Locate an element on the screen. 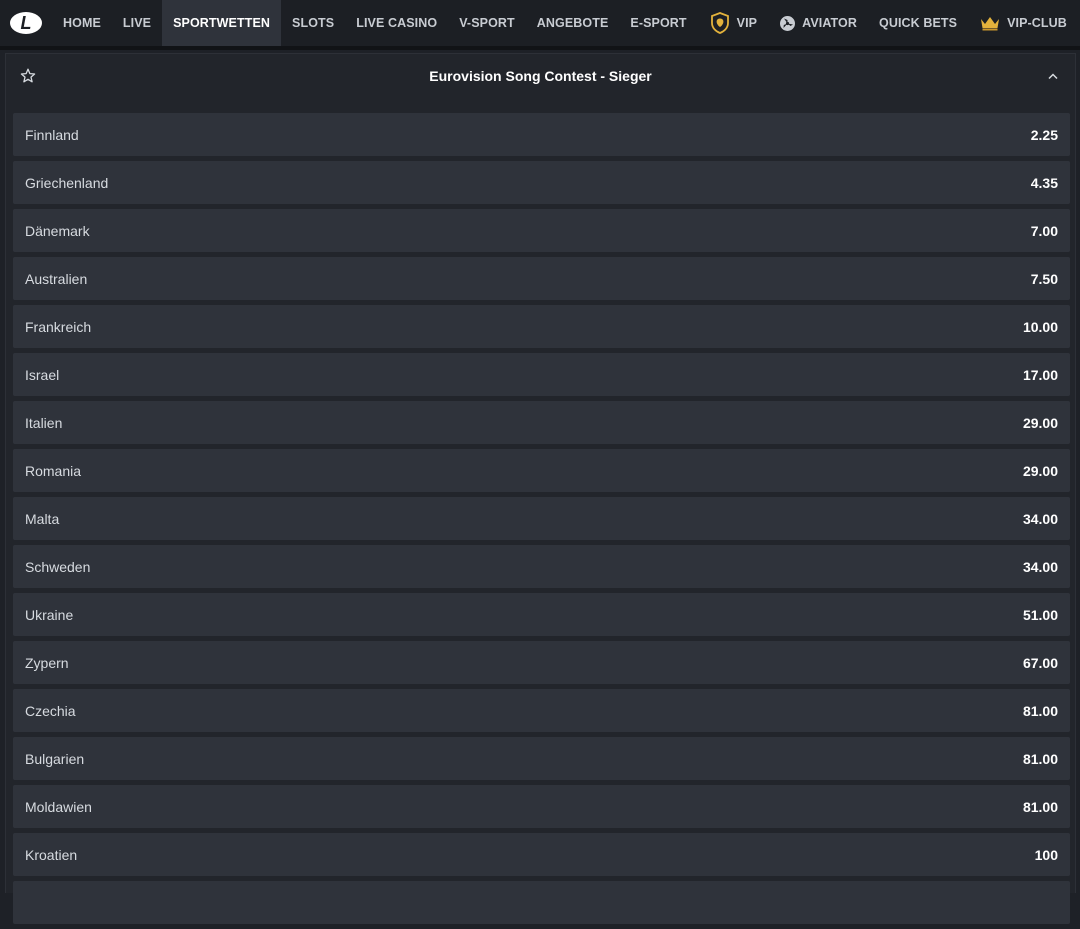 Image resolution: width=1080 pixels, height=929 pixels. chevron-up-icon is located at coordinates (1053, 76).